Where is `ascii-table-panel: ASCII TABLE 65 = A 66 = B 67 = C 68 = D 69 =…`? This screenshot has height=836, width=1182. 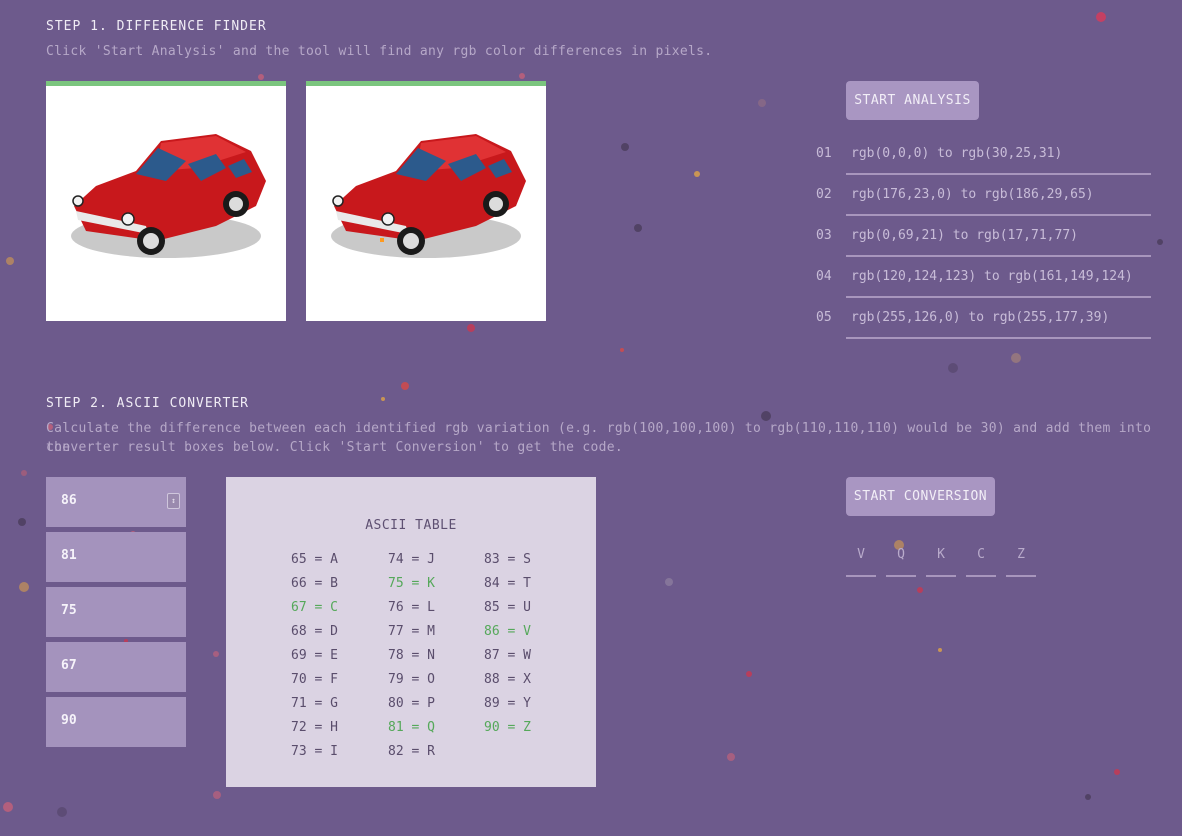
ascii-table-panel: ASCII TABLE 65 = A 66 = B 67 = C 68 = D 69 =… is located at coordinates (411, 632).